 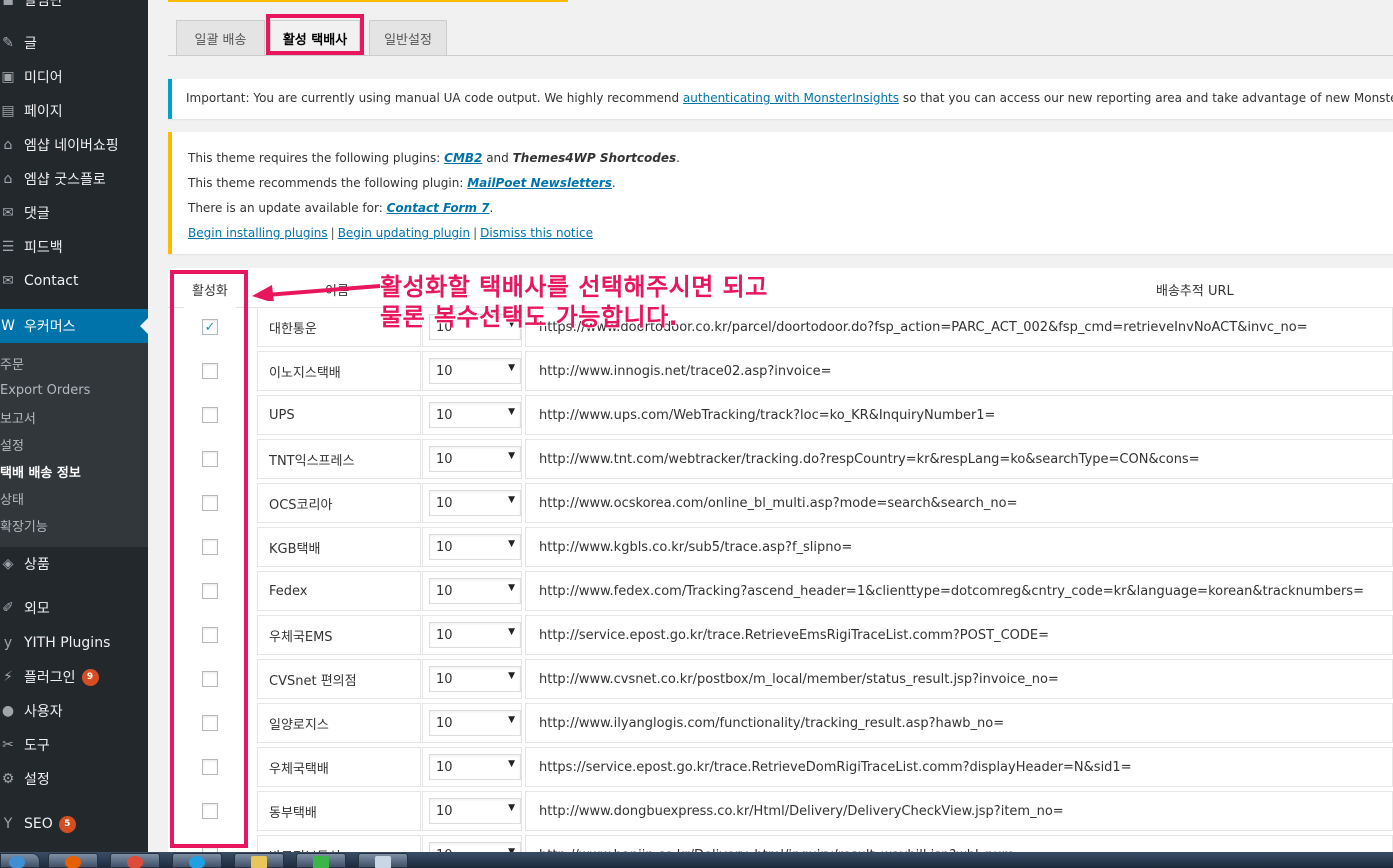 I want to click on mailpoet-link: MailPoet Newsletters, so click(x=539, y=183).